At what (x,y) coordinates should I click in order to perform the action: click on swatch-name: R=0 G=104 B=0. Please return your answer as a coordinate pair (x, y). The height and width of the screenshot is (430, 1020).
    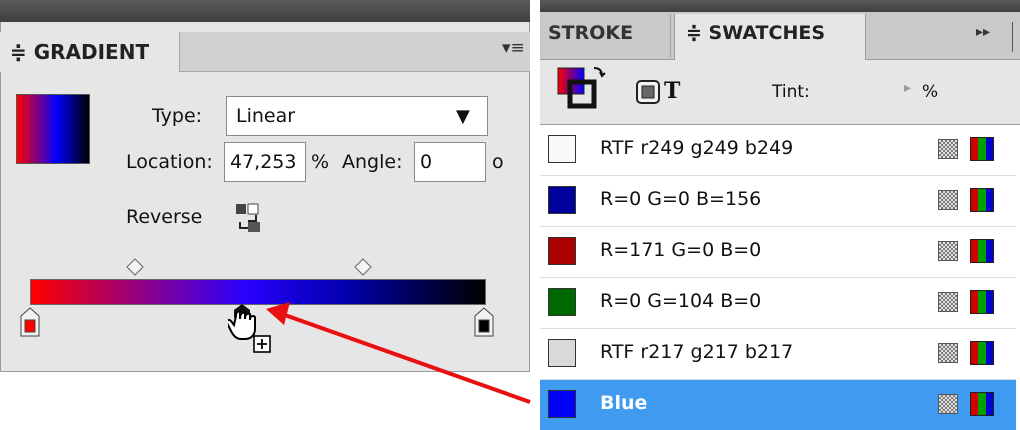
    Looking at the image, I should click on (681, 301).